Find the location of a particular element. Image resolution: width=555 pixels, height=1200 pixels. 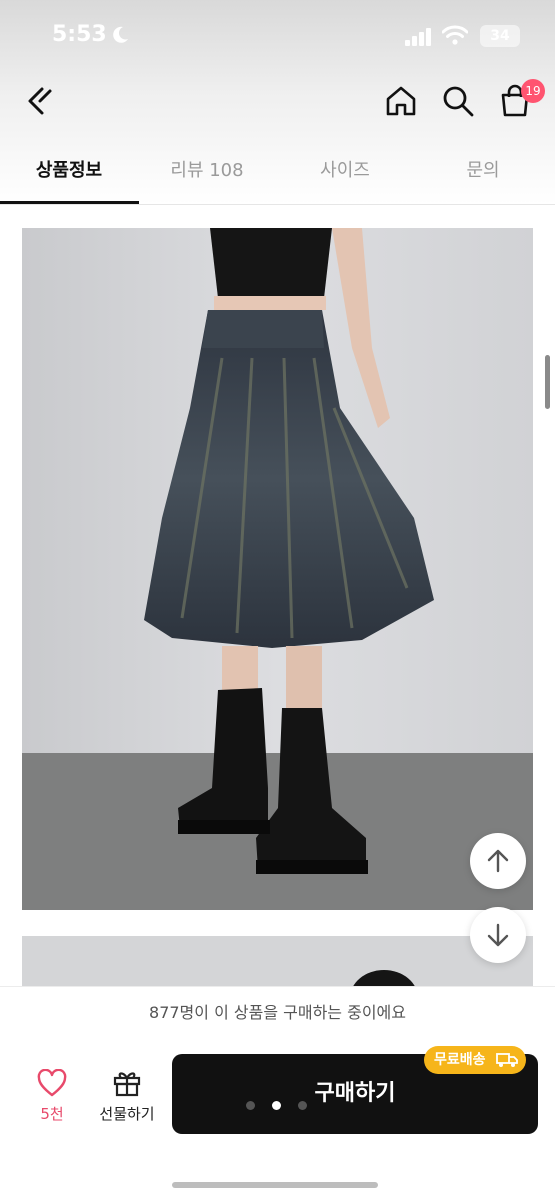

arrow-down-icon is located at coordinates (498, 935).